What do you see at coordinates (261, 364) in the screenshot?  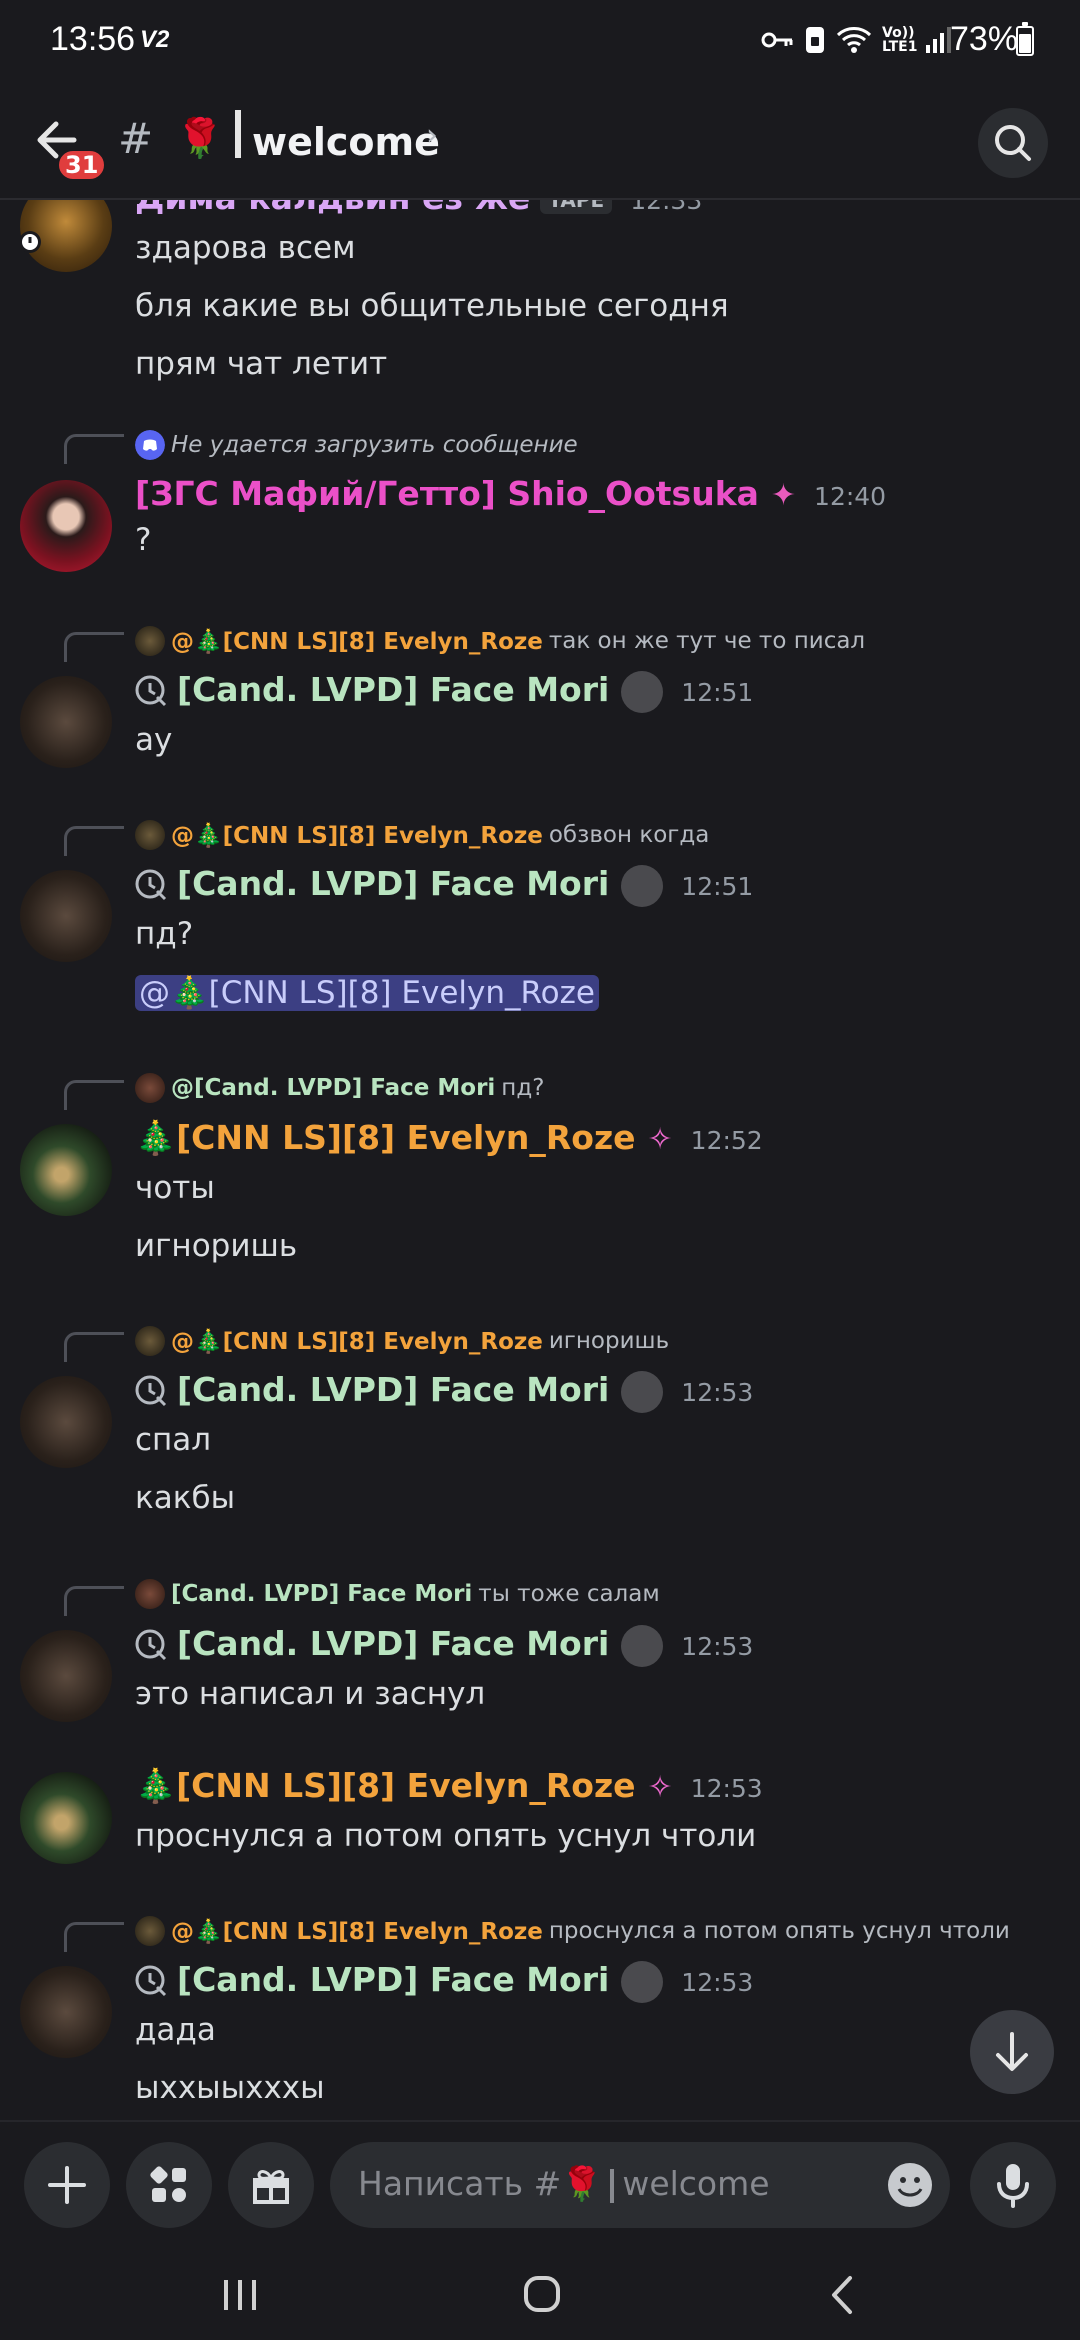 I see `message-text: прям чат летит` at bounding box center [261, 364].